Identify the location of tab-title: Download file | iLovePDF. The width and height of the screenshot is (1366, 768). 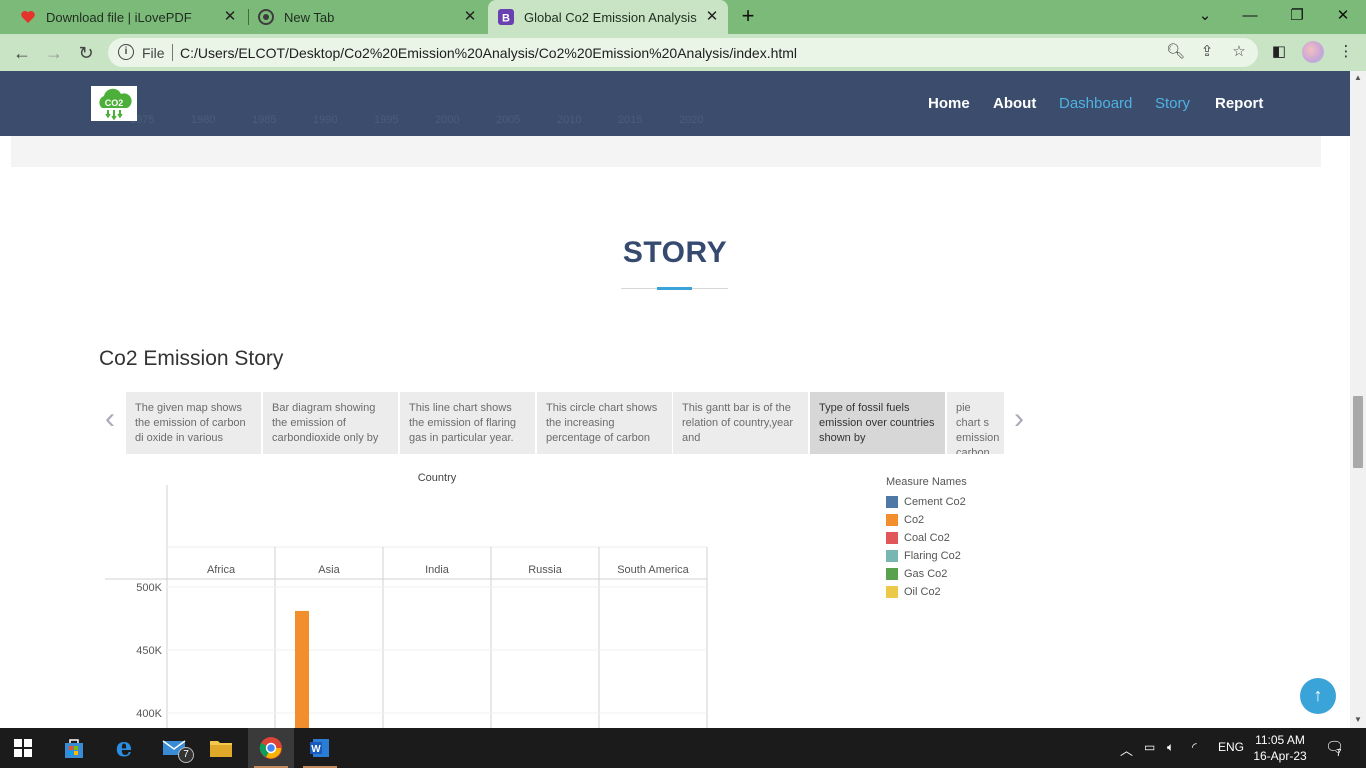
(119, 17).